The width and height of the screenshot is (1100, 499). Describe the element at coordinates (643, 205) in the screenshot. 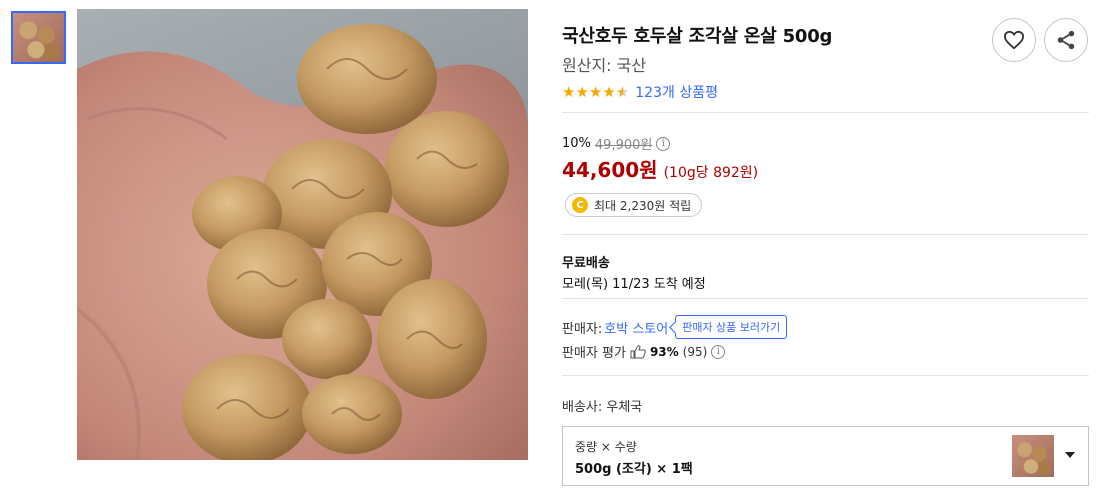

I see `reward-text: 최대 2,230원 적립` at that location.